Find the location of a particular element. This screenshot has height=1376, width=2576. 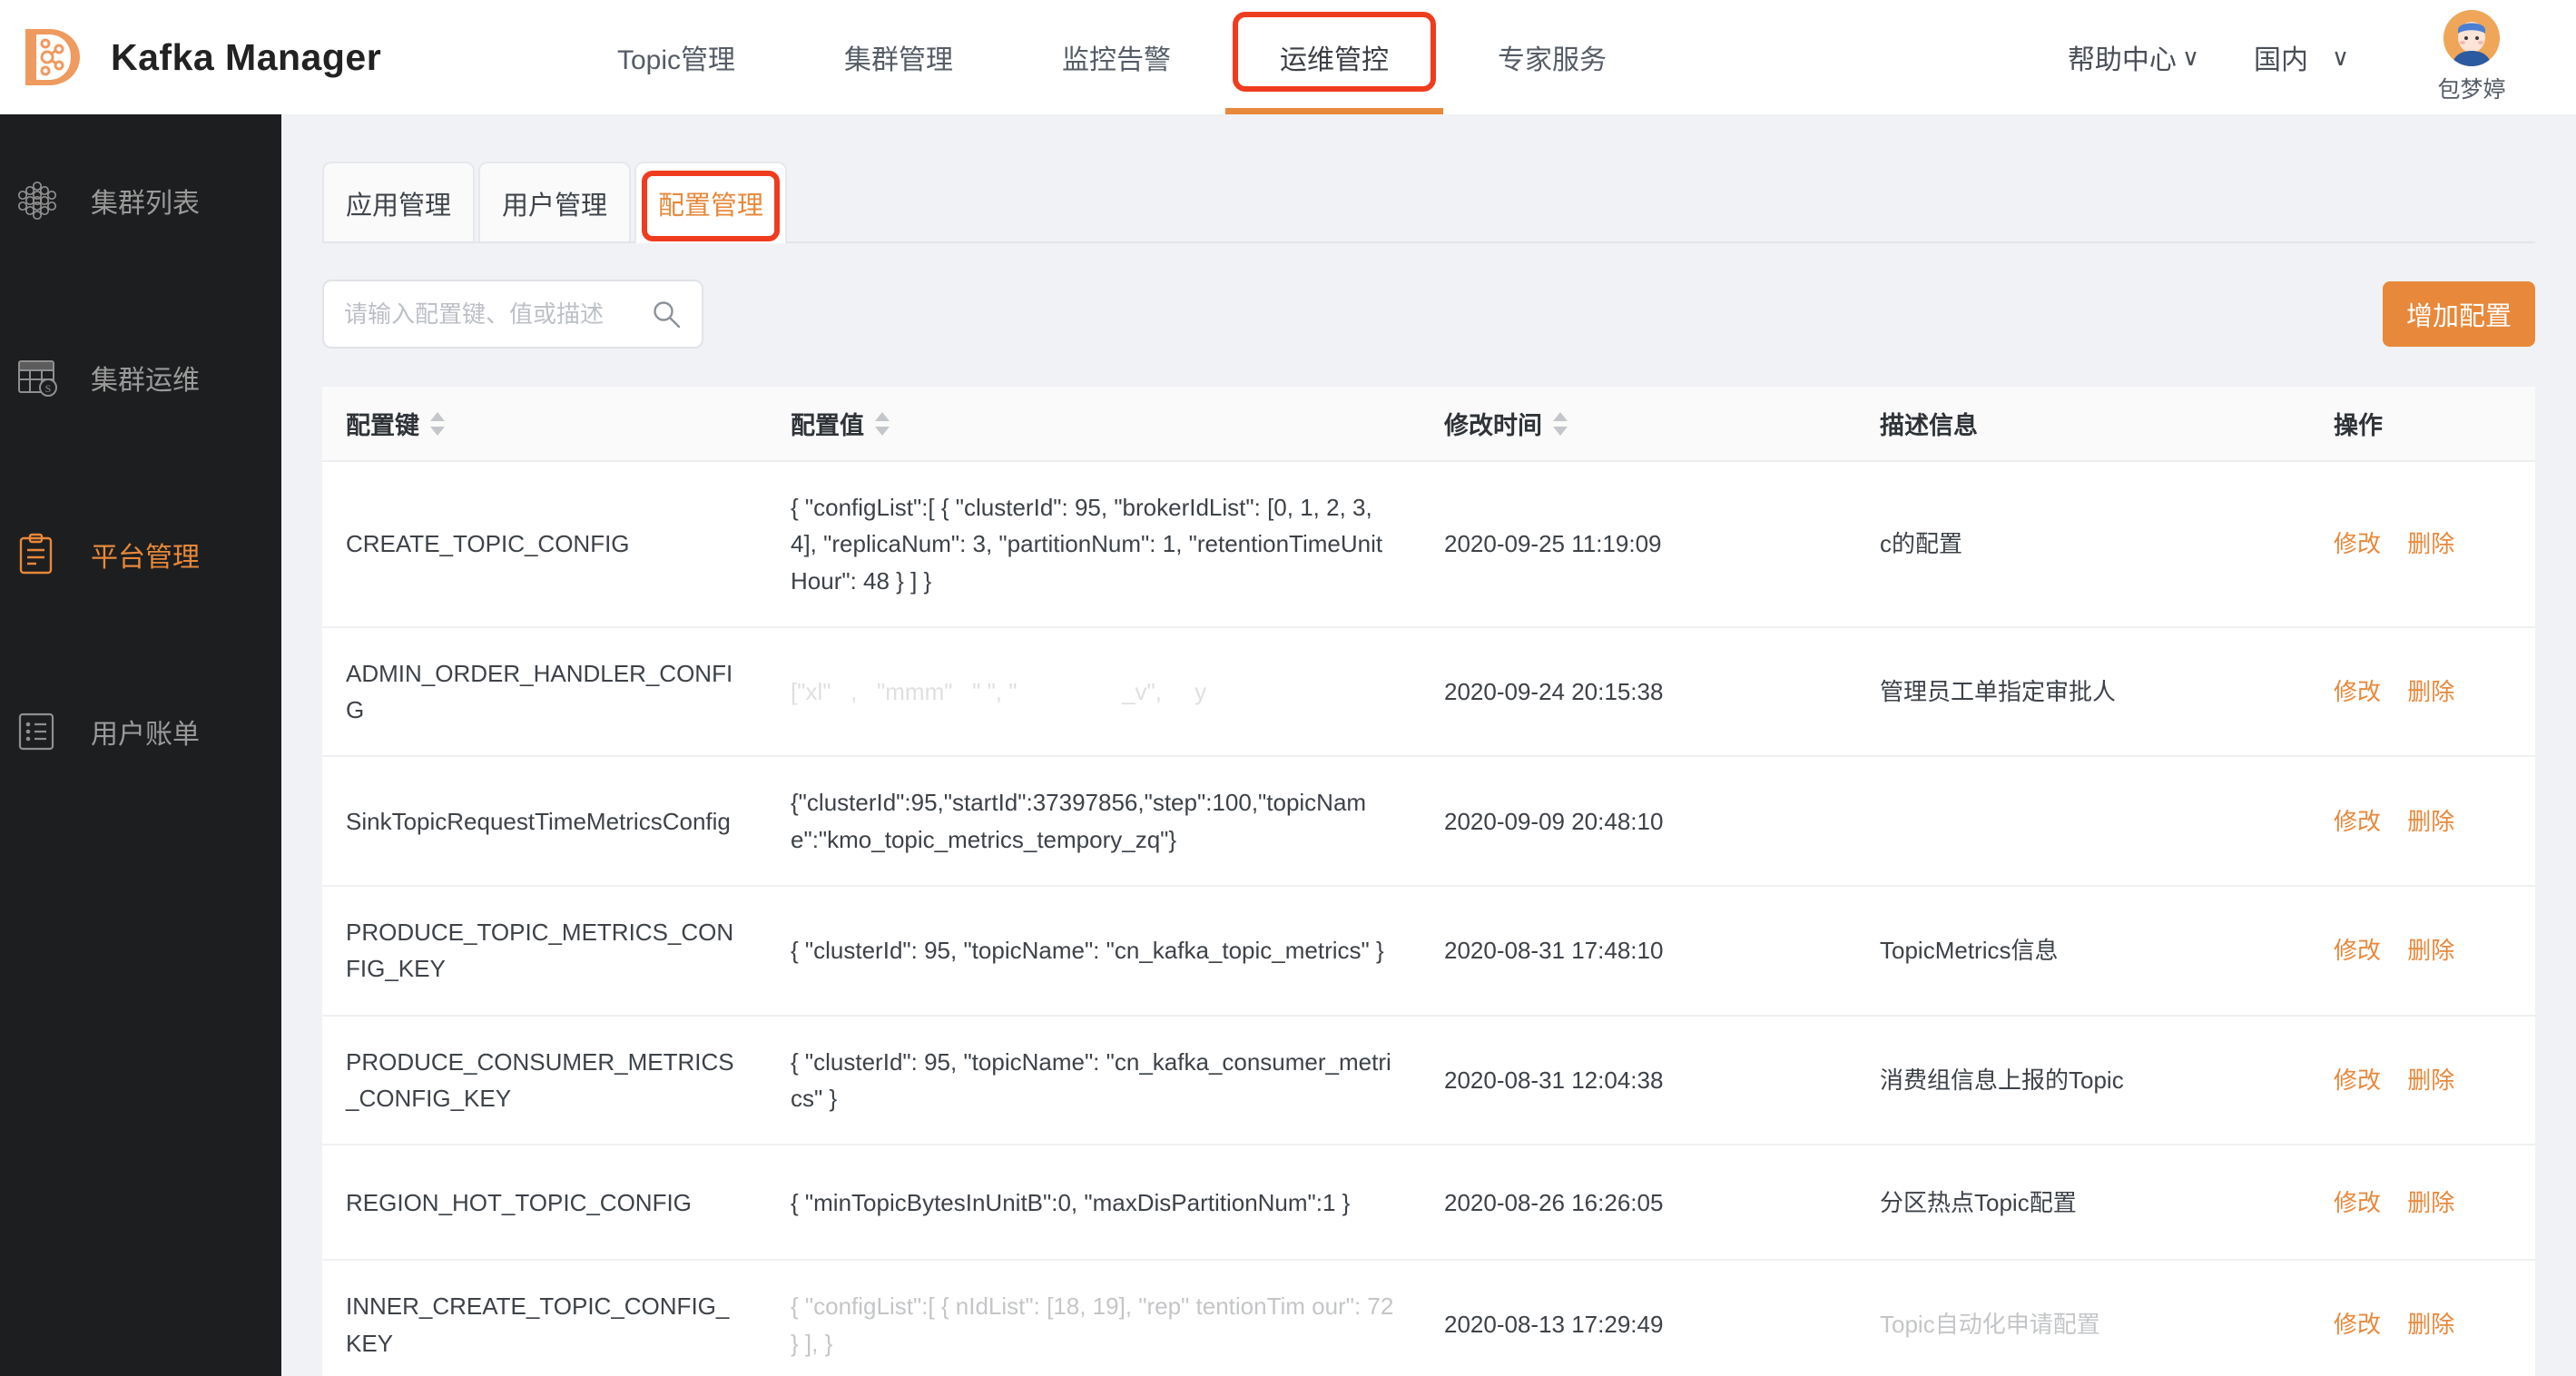

sidebar-item-cluster-ops: S 集群运维 is located at coordinates (140, 377).